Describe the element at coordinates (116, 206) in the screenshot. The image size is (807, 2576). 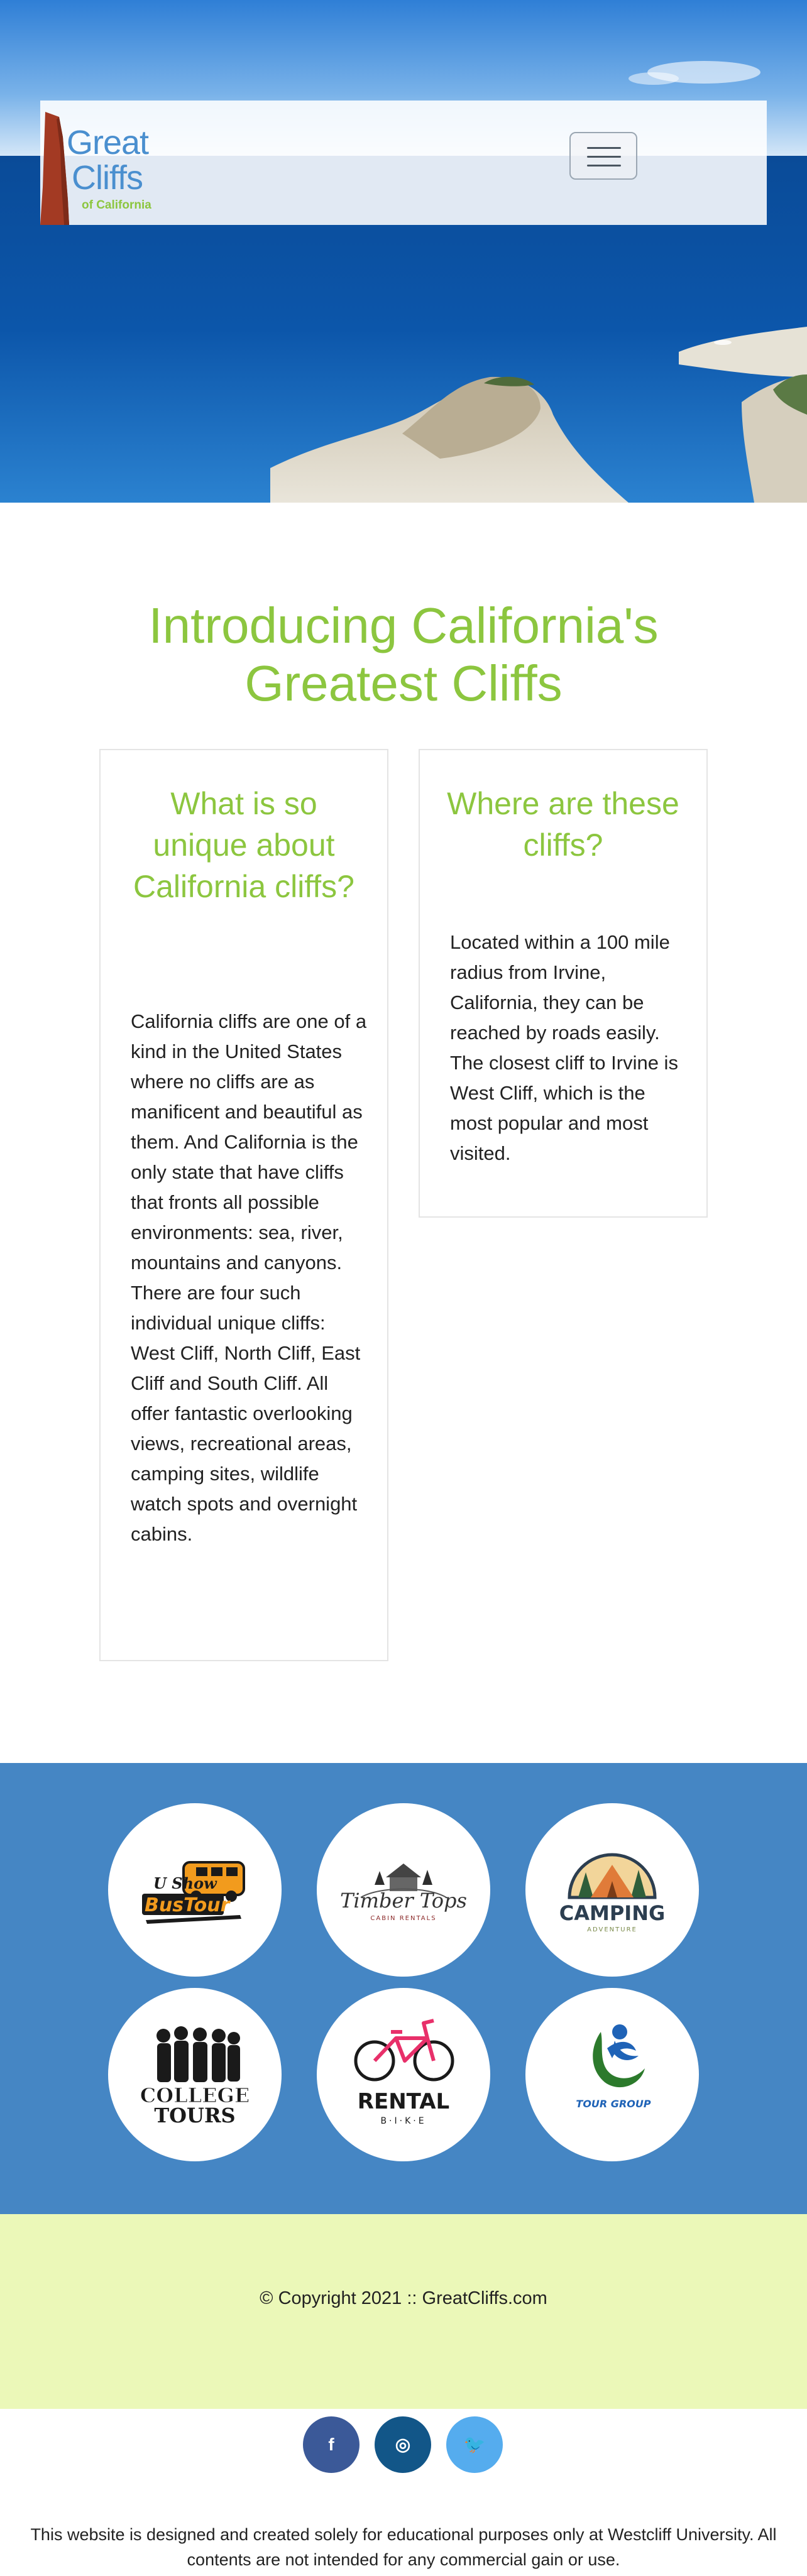
I see `logo-text-california: of California` at that location.